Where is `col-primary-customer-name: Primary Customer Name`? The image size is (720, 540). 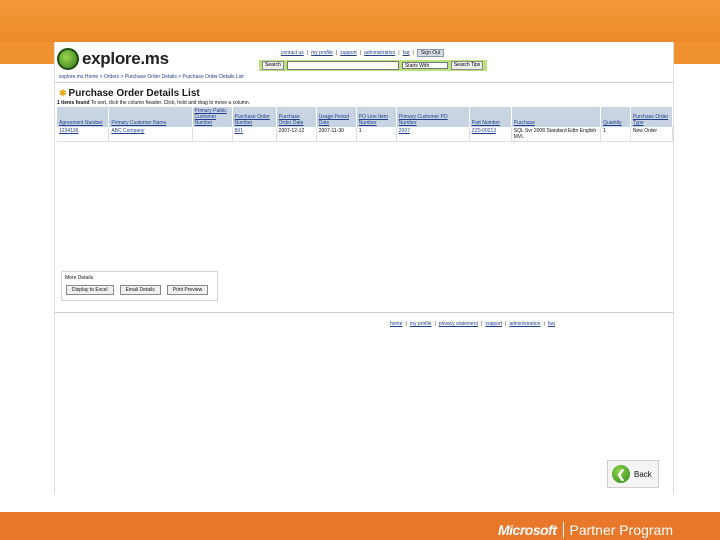 col-primary-customer-name: Primary Customer Name is located at coordinates (150, 117).